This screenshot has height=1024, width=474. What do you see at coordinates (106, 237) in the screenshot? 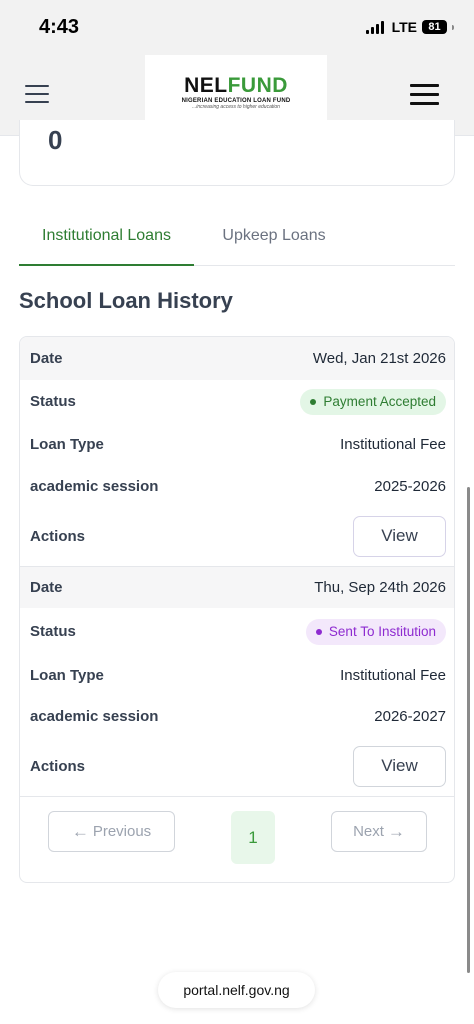
I see `tab-institutional-loans: Institutional Loans` at bounding box center [106, 237].